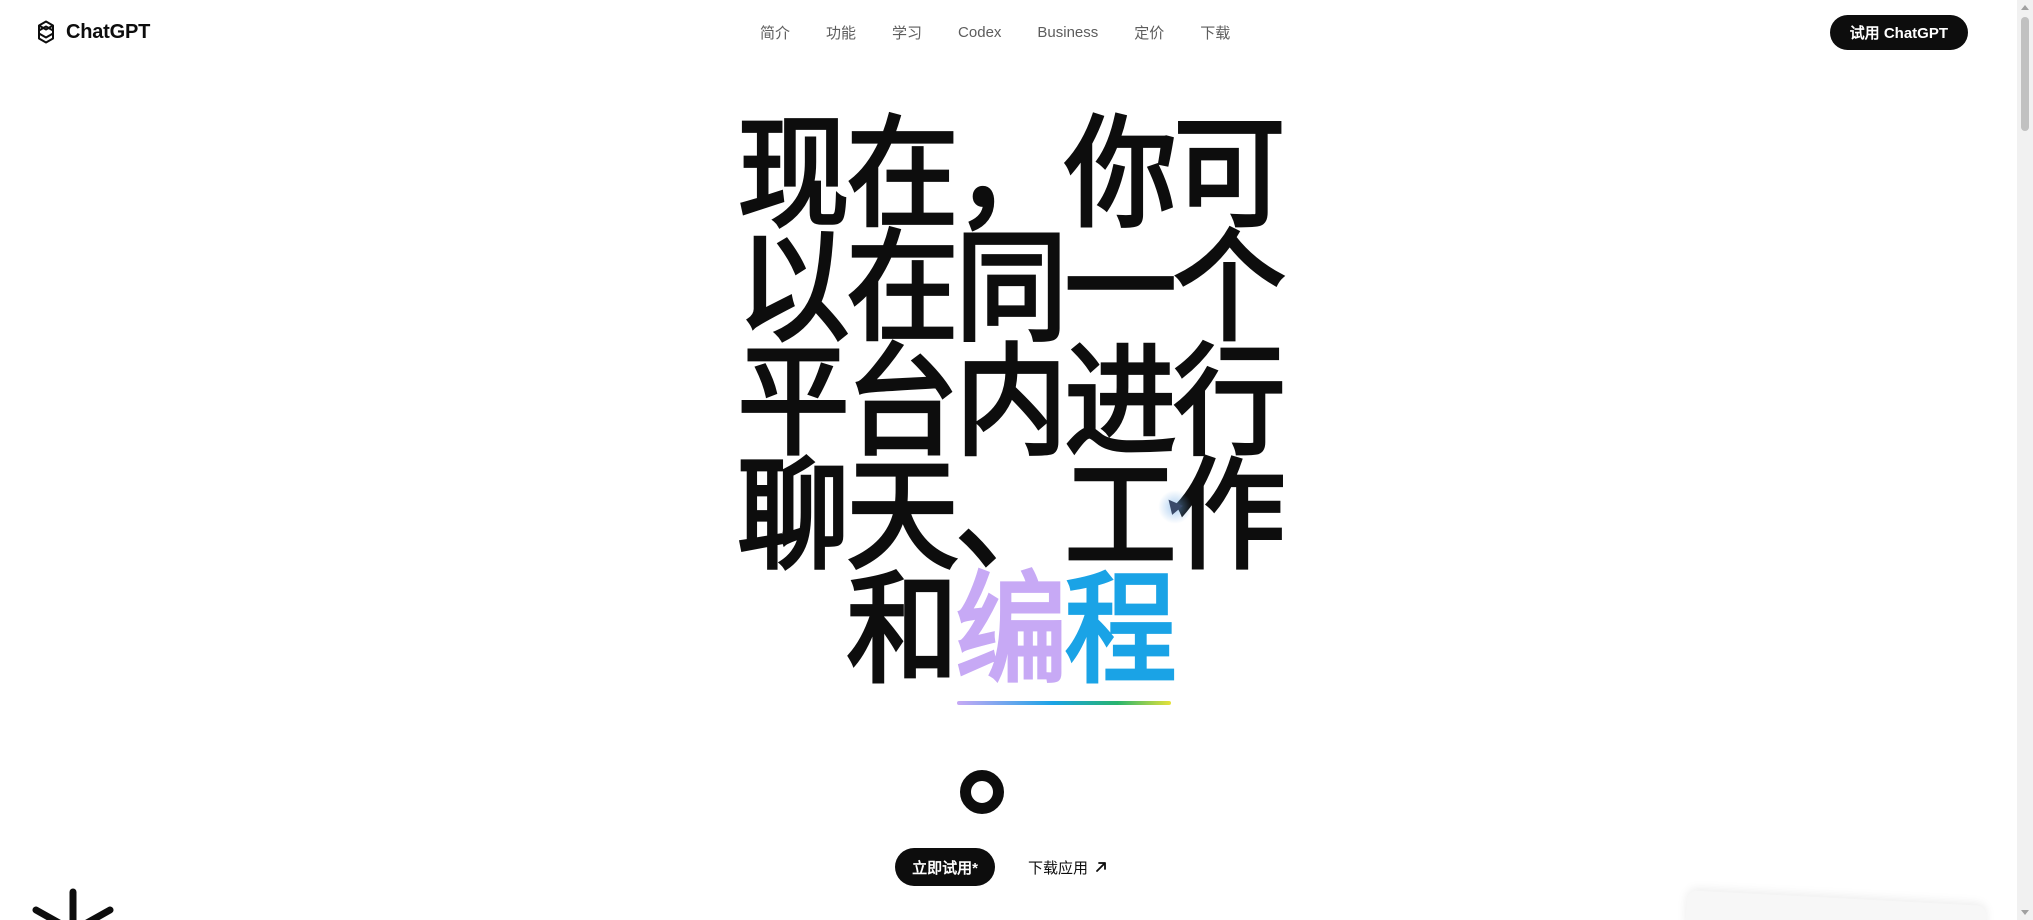 Image resolution: width=2033 pixels, height=920 pixels. I want to click on hero-highlight-purple: 编, so click(1011, 631).